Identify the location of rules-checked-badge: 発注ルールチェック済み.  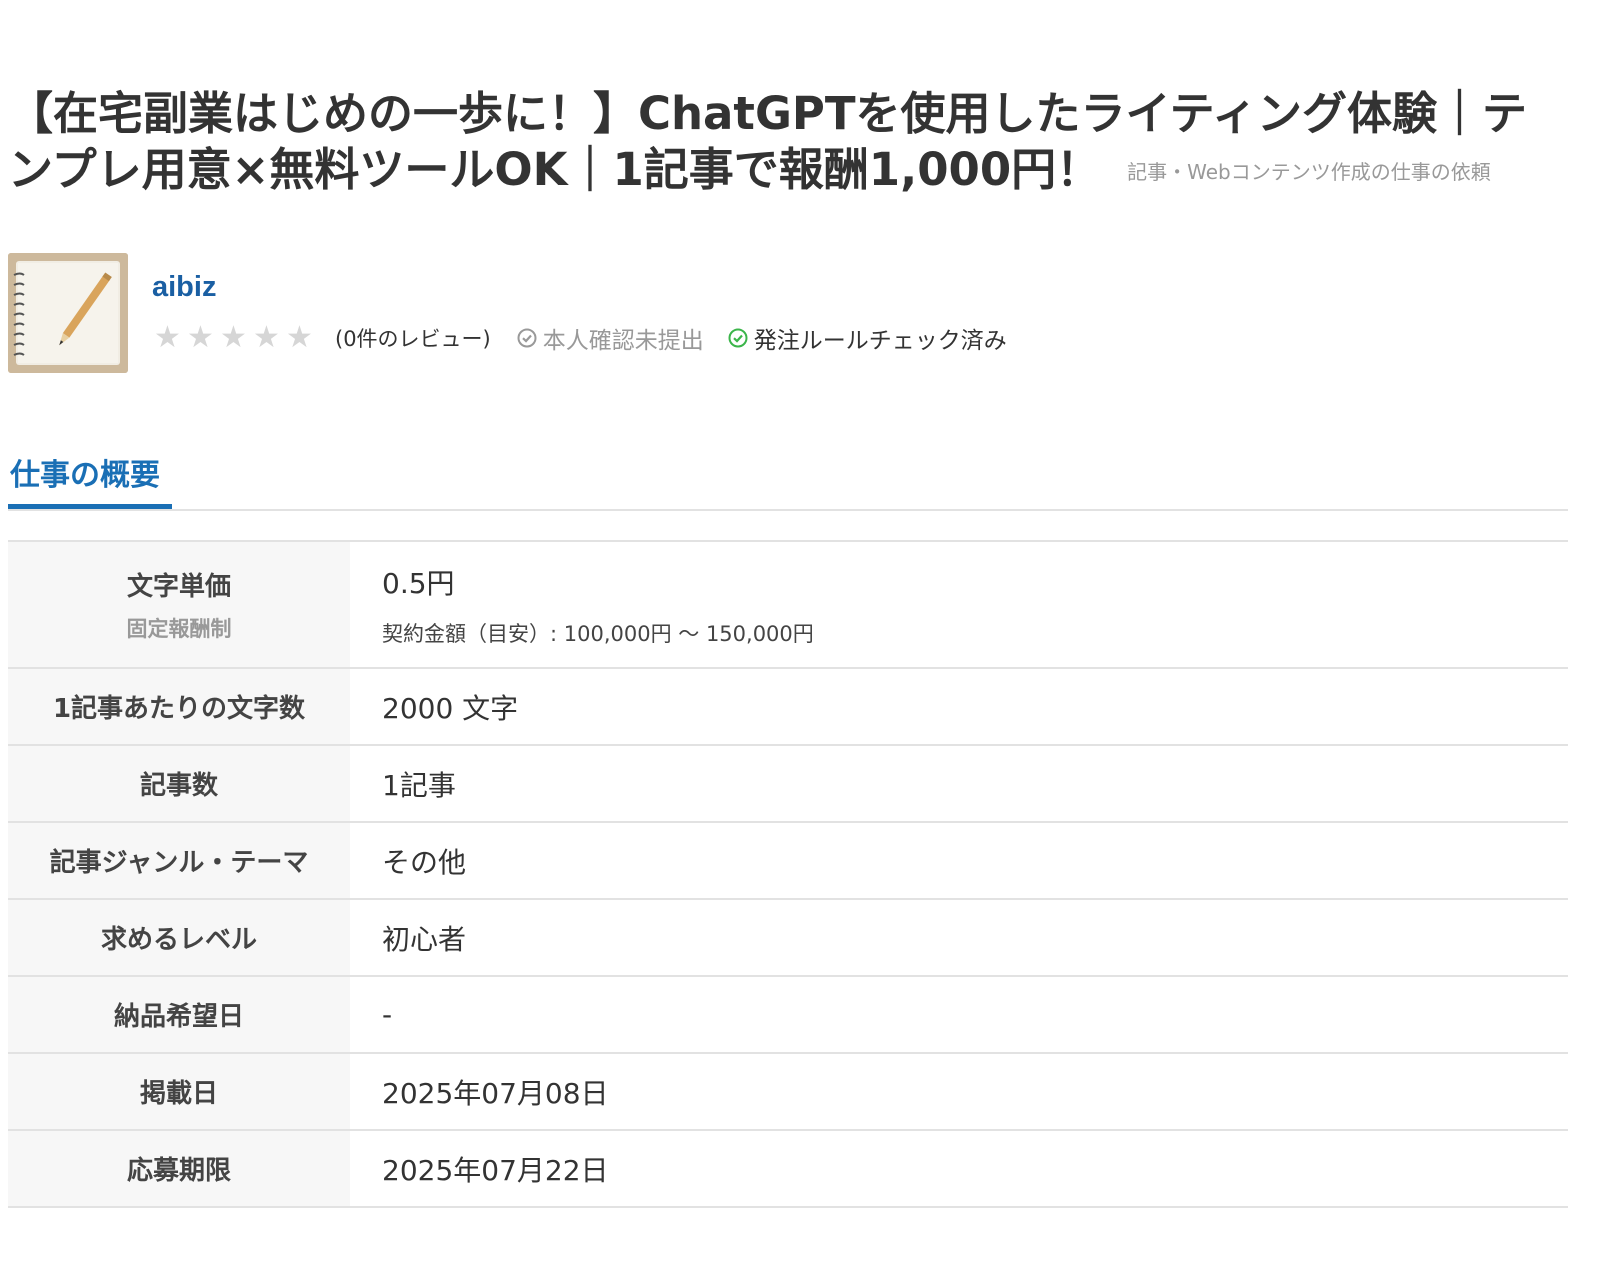
(867, 338).